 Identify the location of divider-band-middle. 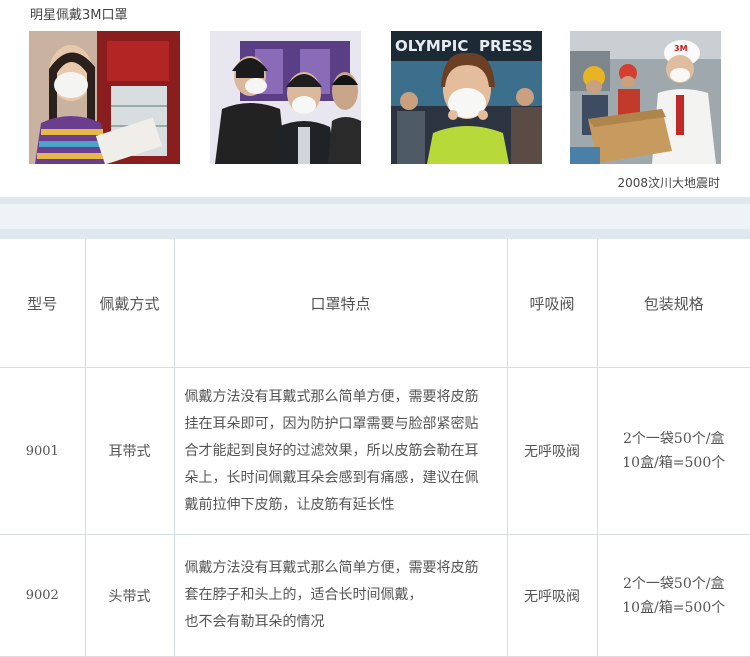
(375, 216).